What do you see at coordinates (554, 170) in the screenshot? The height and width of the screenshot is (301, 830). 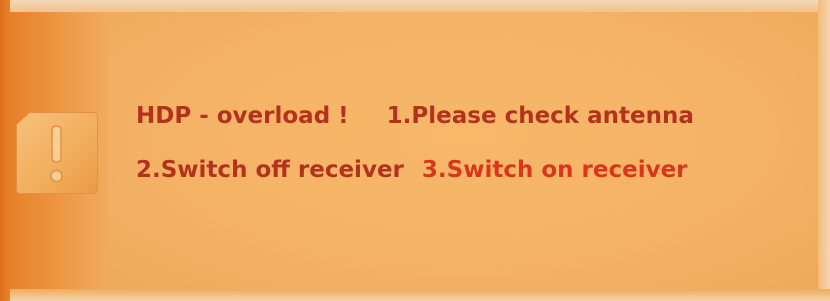 I see `step-3-text: 3.Switch on receiver` at bounding box center [554, 170].